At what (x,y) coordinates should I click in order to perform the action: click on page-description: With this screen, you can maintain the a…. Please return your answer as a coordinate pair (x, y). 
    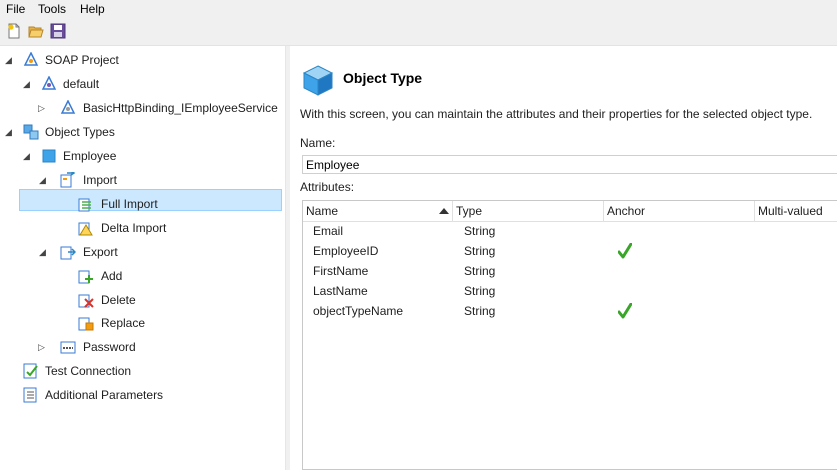
    Looking at the image, I should click on (556, 114).